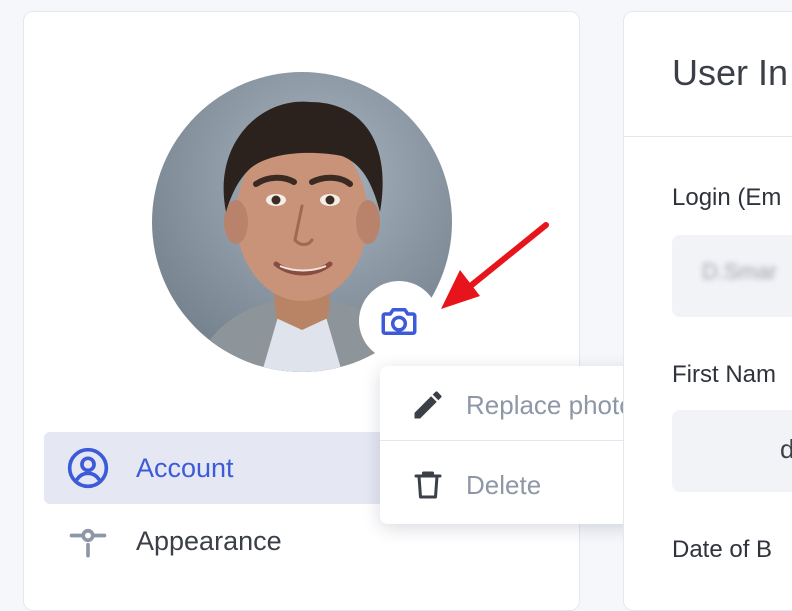  What do you see at coordinates (428, 485) in the screenshot?
I see `trash-icon` at bounding box center [428, 485].